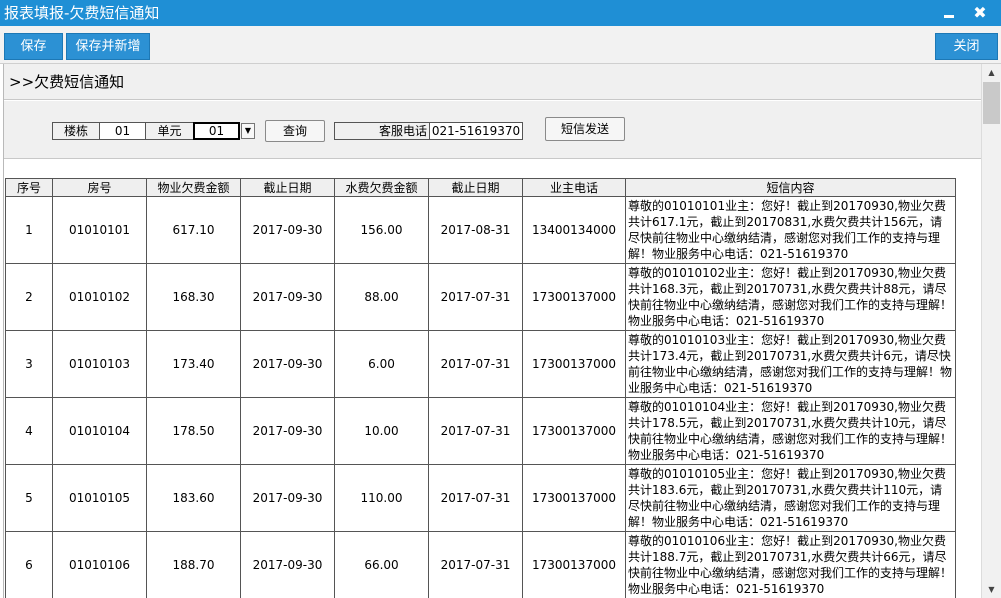 This screenshot has height=598, width=1001. I want to click on cell-property-arrears: 178.50, so click(193, 431).